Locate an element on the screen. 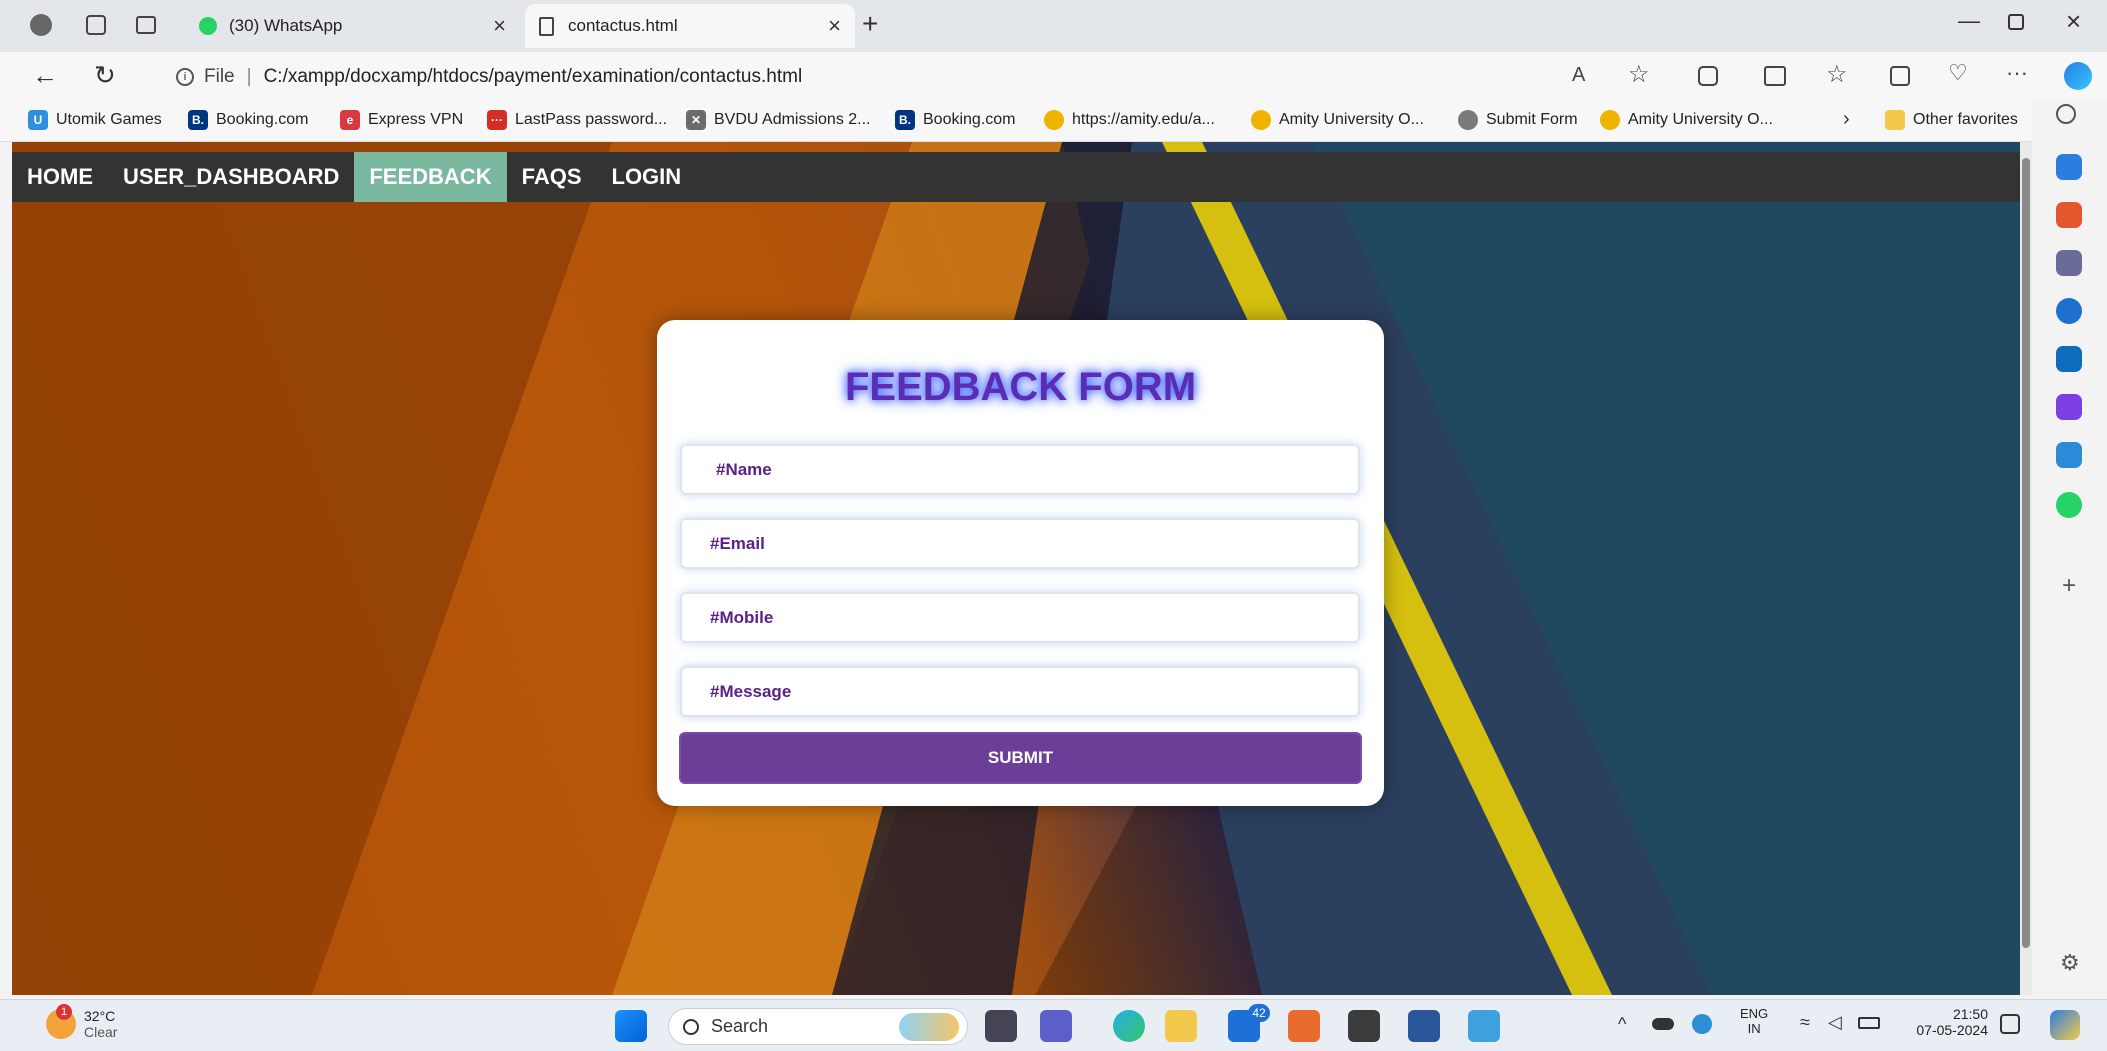  profile-icon is located at coordinates (41, 25).